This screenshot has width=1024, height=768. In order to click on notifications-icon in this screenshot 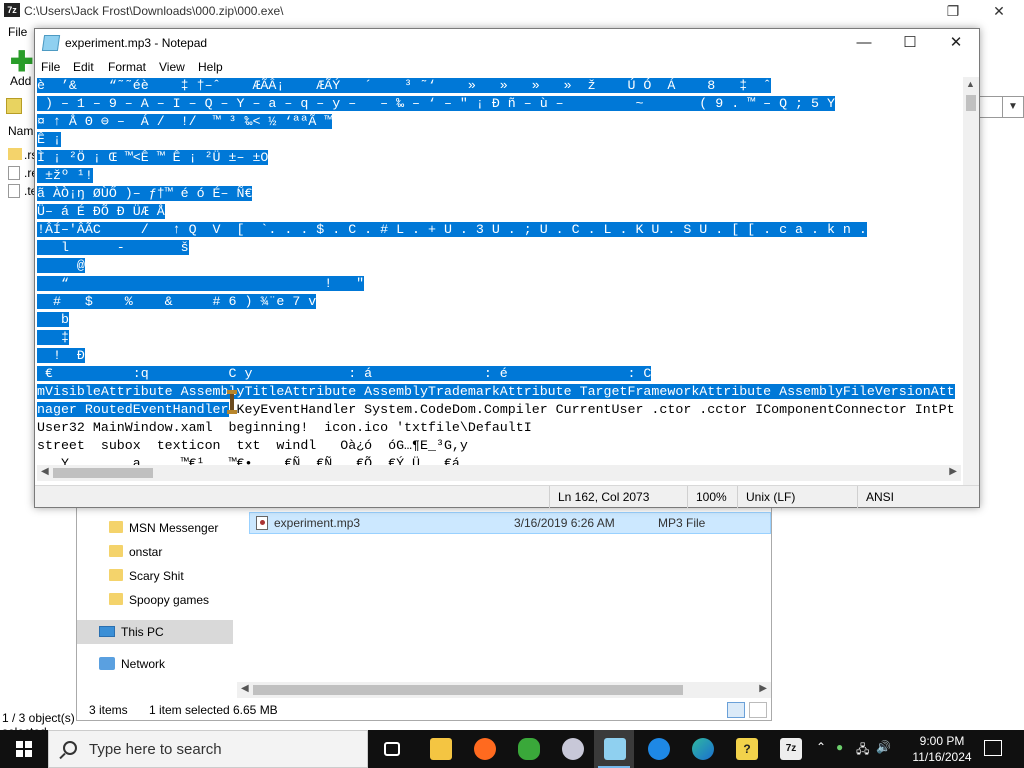, I will do `click(993, 748)`.